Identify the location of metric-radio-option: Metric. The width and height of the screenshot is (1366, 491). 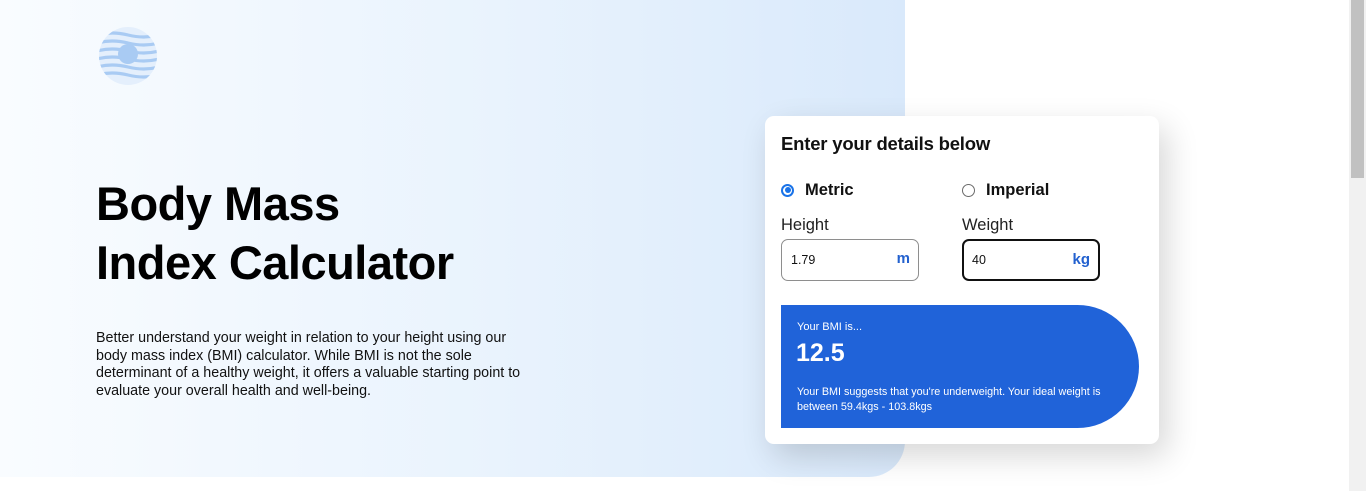
(817, 190).